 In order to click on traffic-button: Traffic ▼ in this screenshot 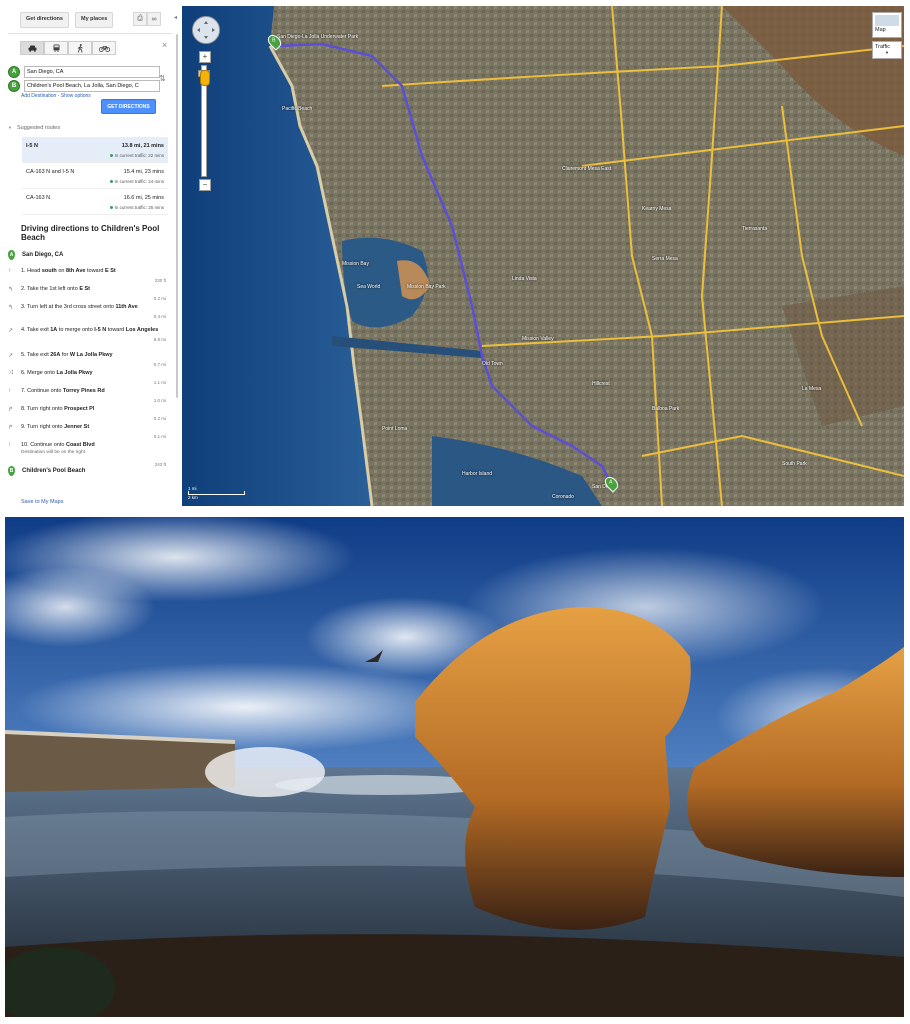, I will do `click(887, 50)`.